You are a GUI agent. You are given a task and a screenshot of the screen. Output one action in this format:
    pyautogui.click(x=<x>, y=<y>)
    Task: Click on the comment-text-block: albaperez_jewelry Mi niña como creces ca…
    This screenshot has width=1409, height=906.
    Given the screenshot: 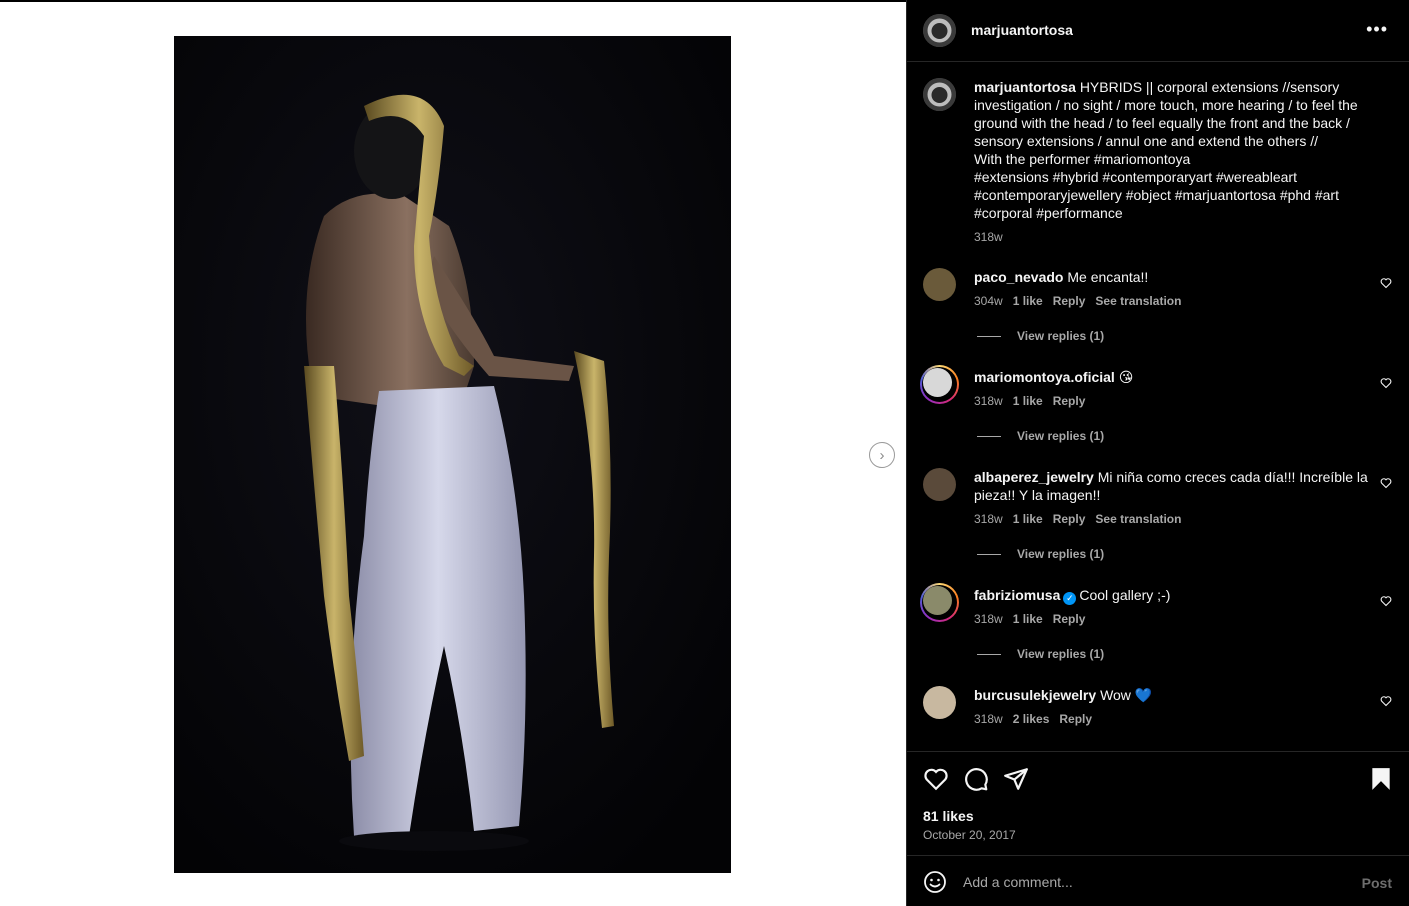 What is the action you would take?
    pyautogui.click(x=1174, y=486)
    